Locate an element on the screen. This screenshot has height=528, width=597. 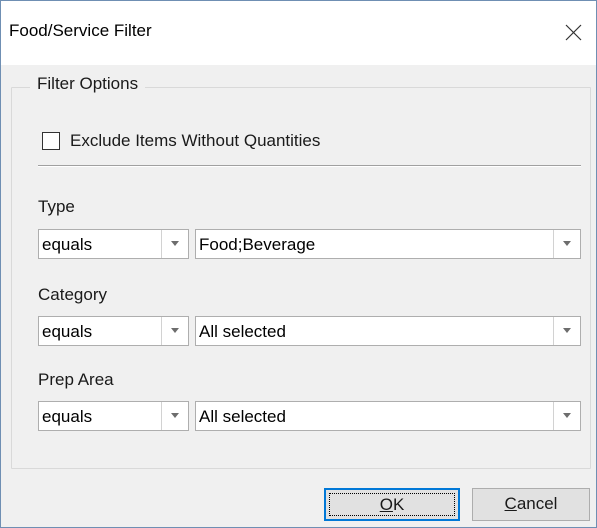
prep-area-operator-select: equals is located at coordinates (113, 416).